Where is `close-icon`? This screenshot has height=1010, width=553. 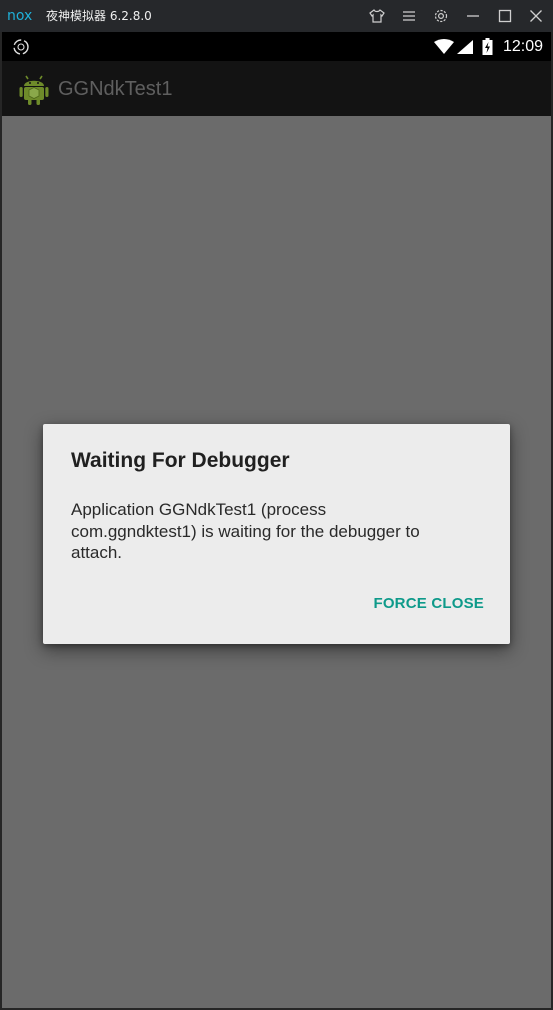
close-icon is located at coordinates (536, 16).